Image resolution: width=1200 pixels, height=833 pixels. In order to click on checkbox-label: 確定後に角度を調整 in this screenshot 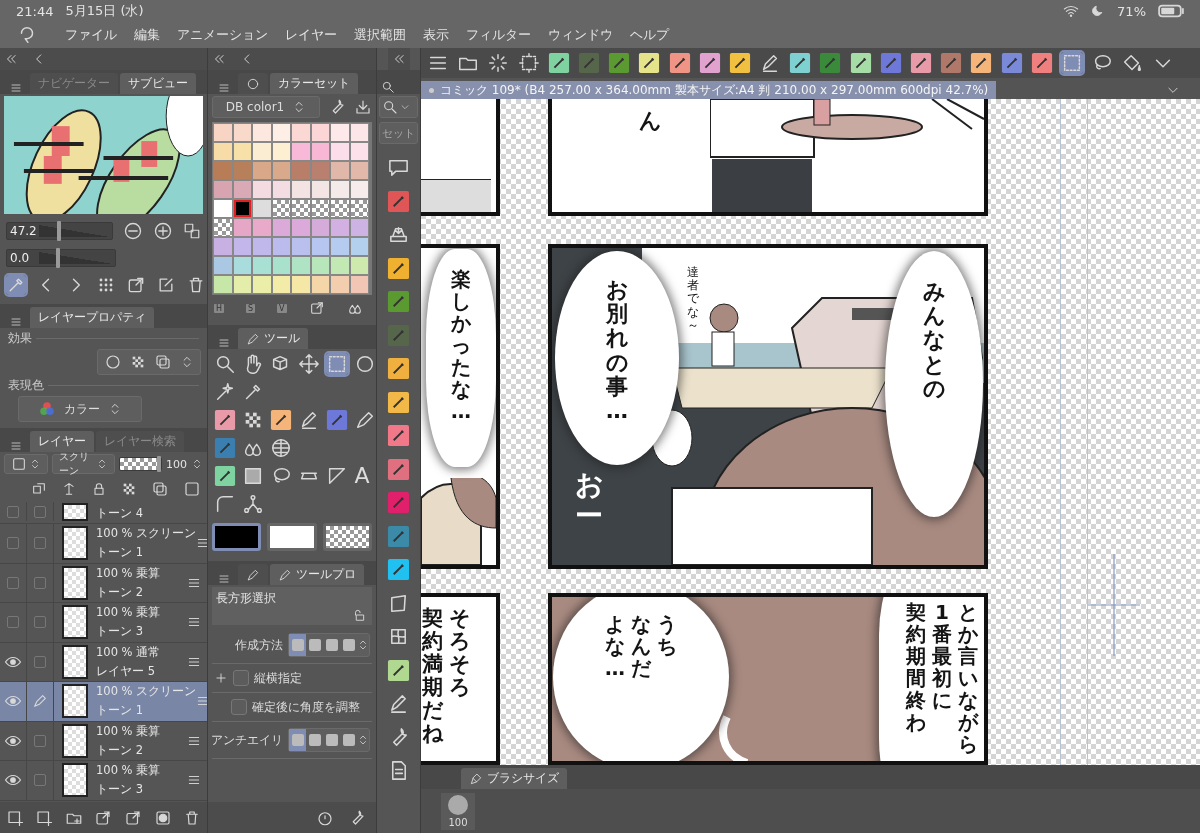, I will do `click(306, 707)`.